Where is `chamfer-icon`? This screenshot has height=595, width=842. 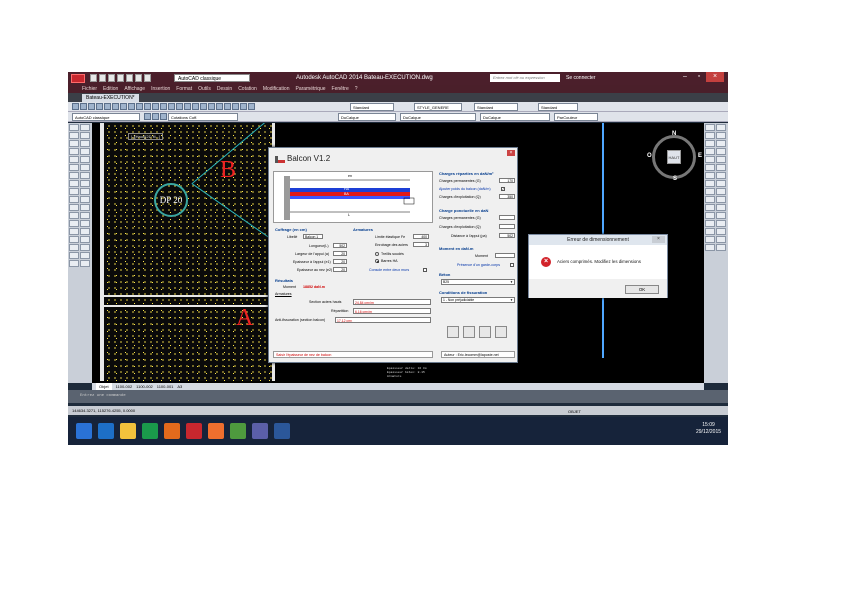 chamfer-icon is located at coordinates (74, 255).